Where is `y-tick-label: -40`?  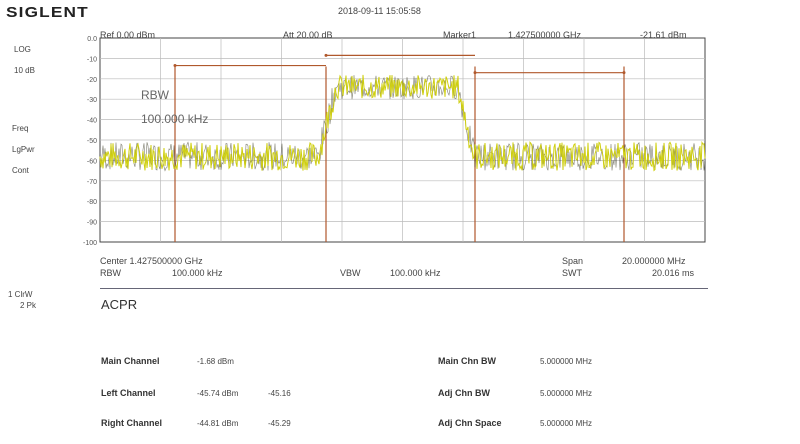 y-tick-label: -40 is located at coordinates (92, 121).